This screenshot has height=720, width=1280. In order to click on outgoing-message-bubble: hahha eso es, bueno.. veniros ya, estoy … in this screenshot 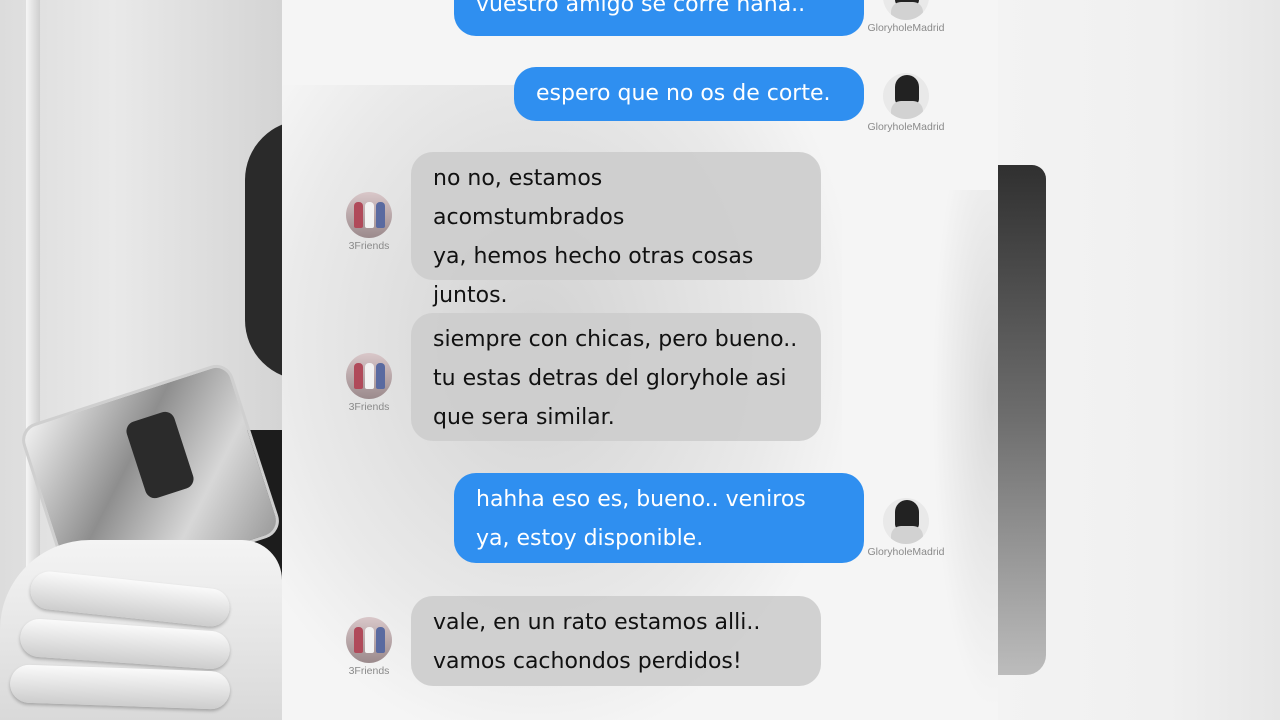, I will do `click(659, 518)`.